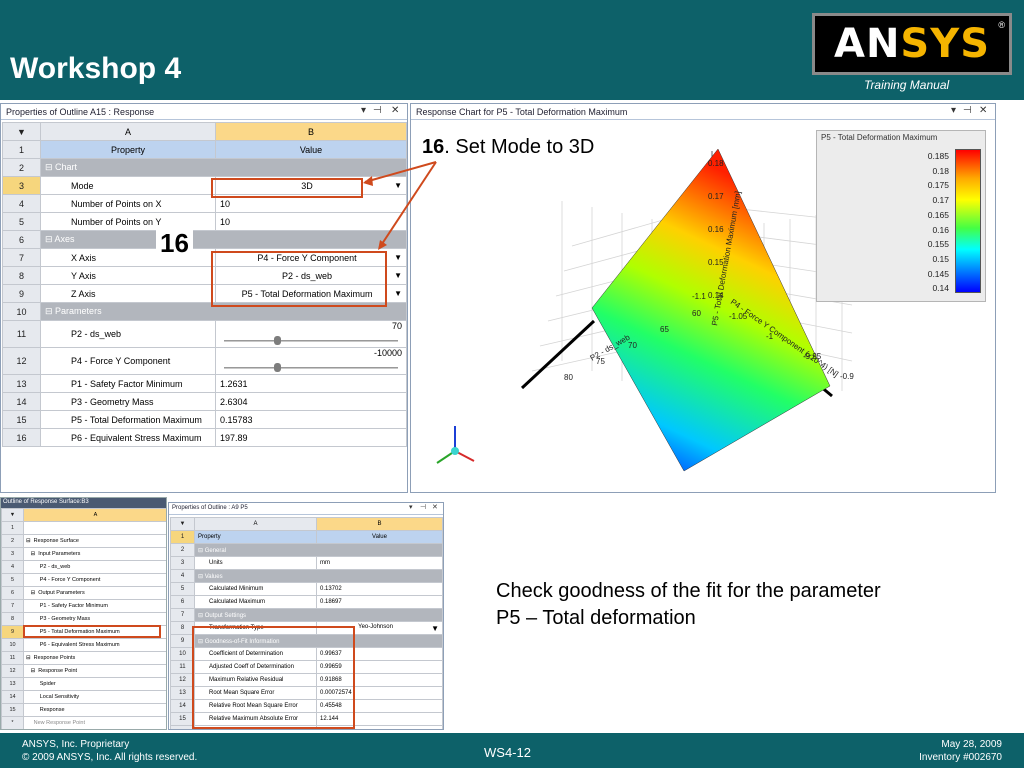 The height and width of the screenshot is (768, 1024). I want to click on p2-slider, so click(311, 341).